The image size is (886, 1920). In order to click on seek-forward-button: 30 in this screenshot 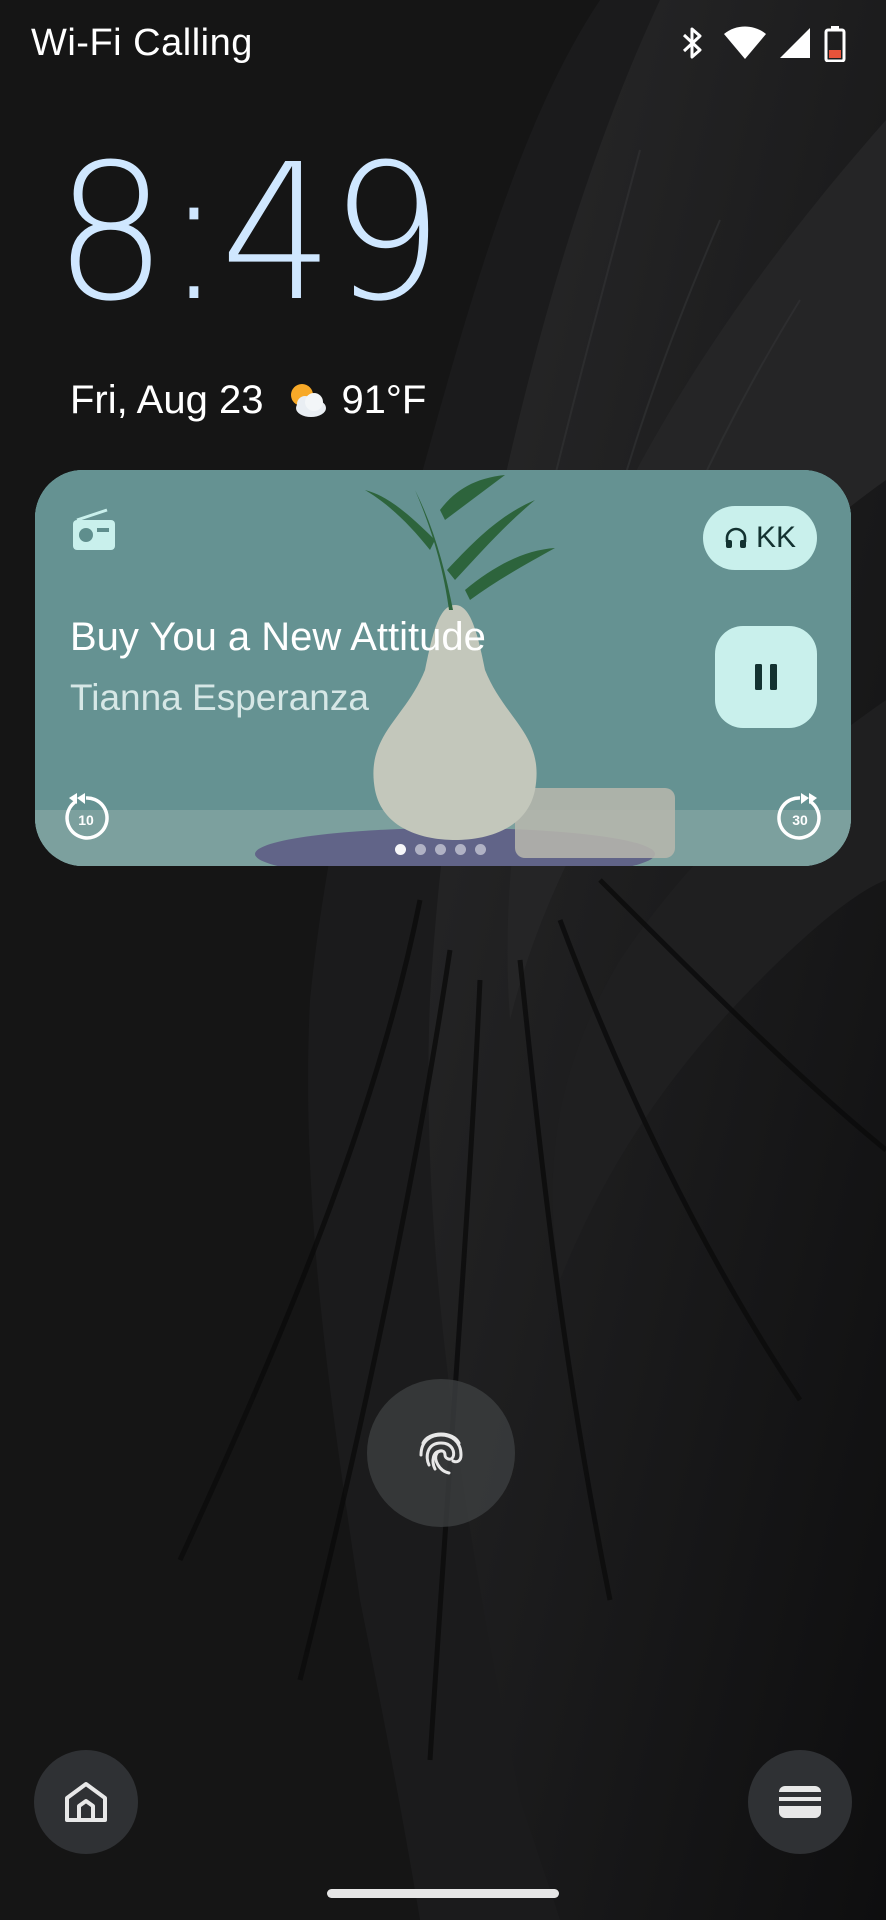, I will do `click(800, 817)`.